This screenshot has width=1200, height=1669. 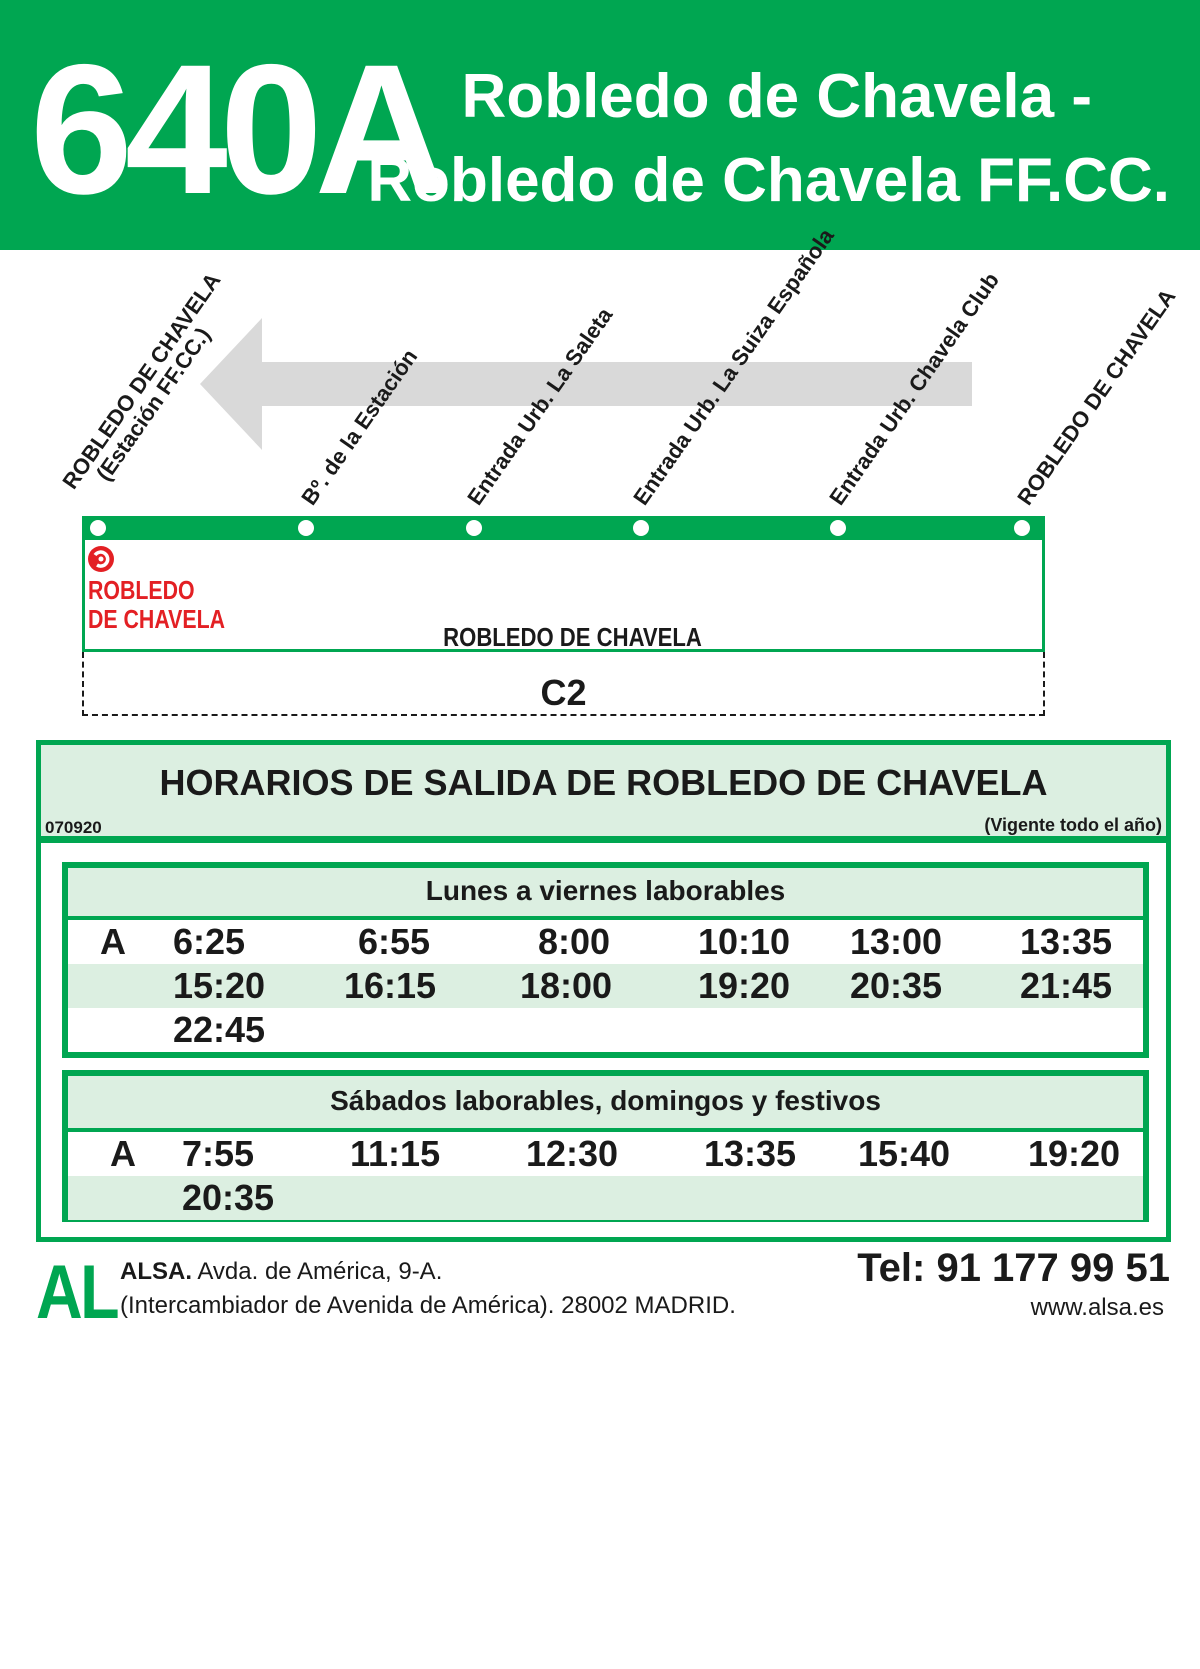 I want to click on timetable-validity: (Vigente todo el año), so click(x=1073, y=825).